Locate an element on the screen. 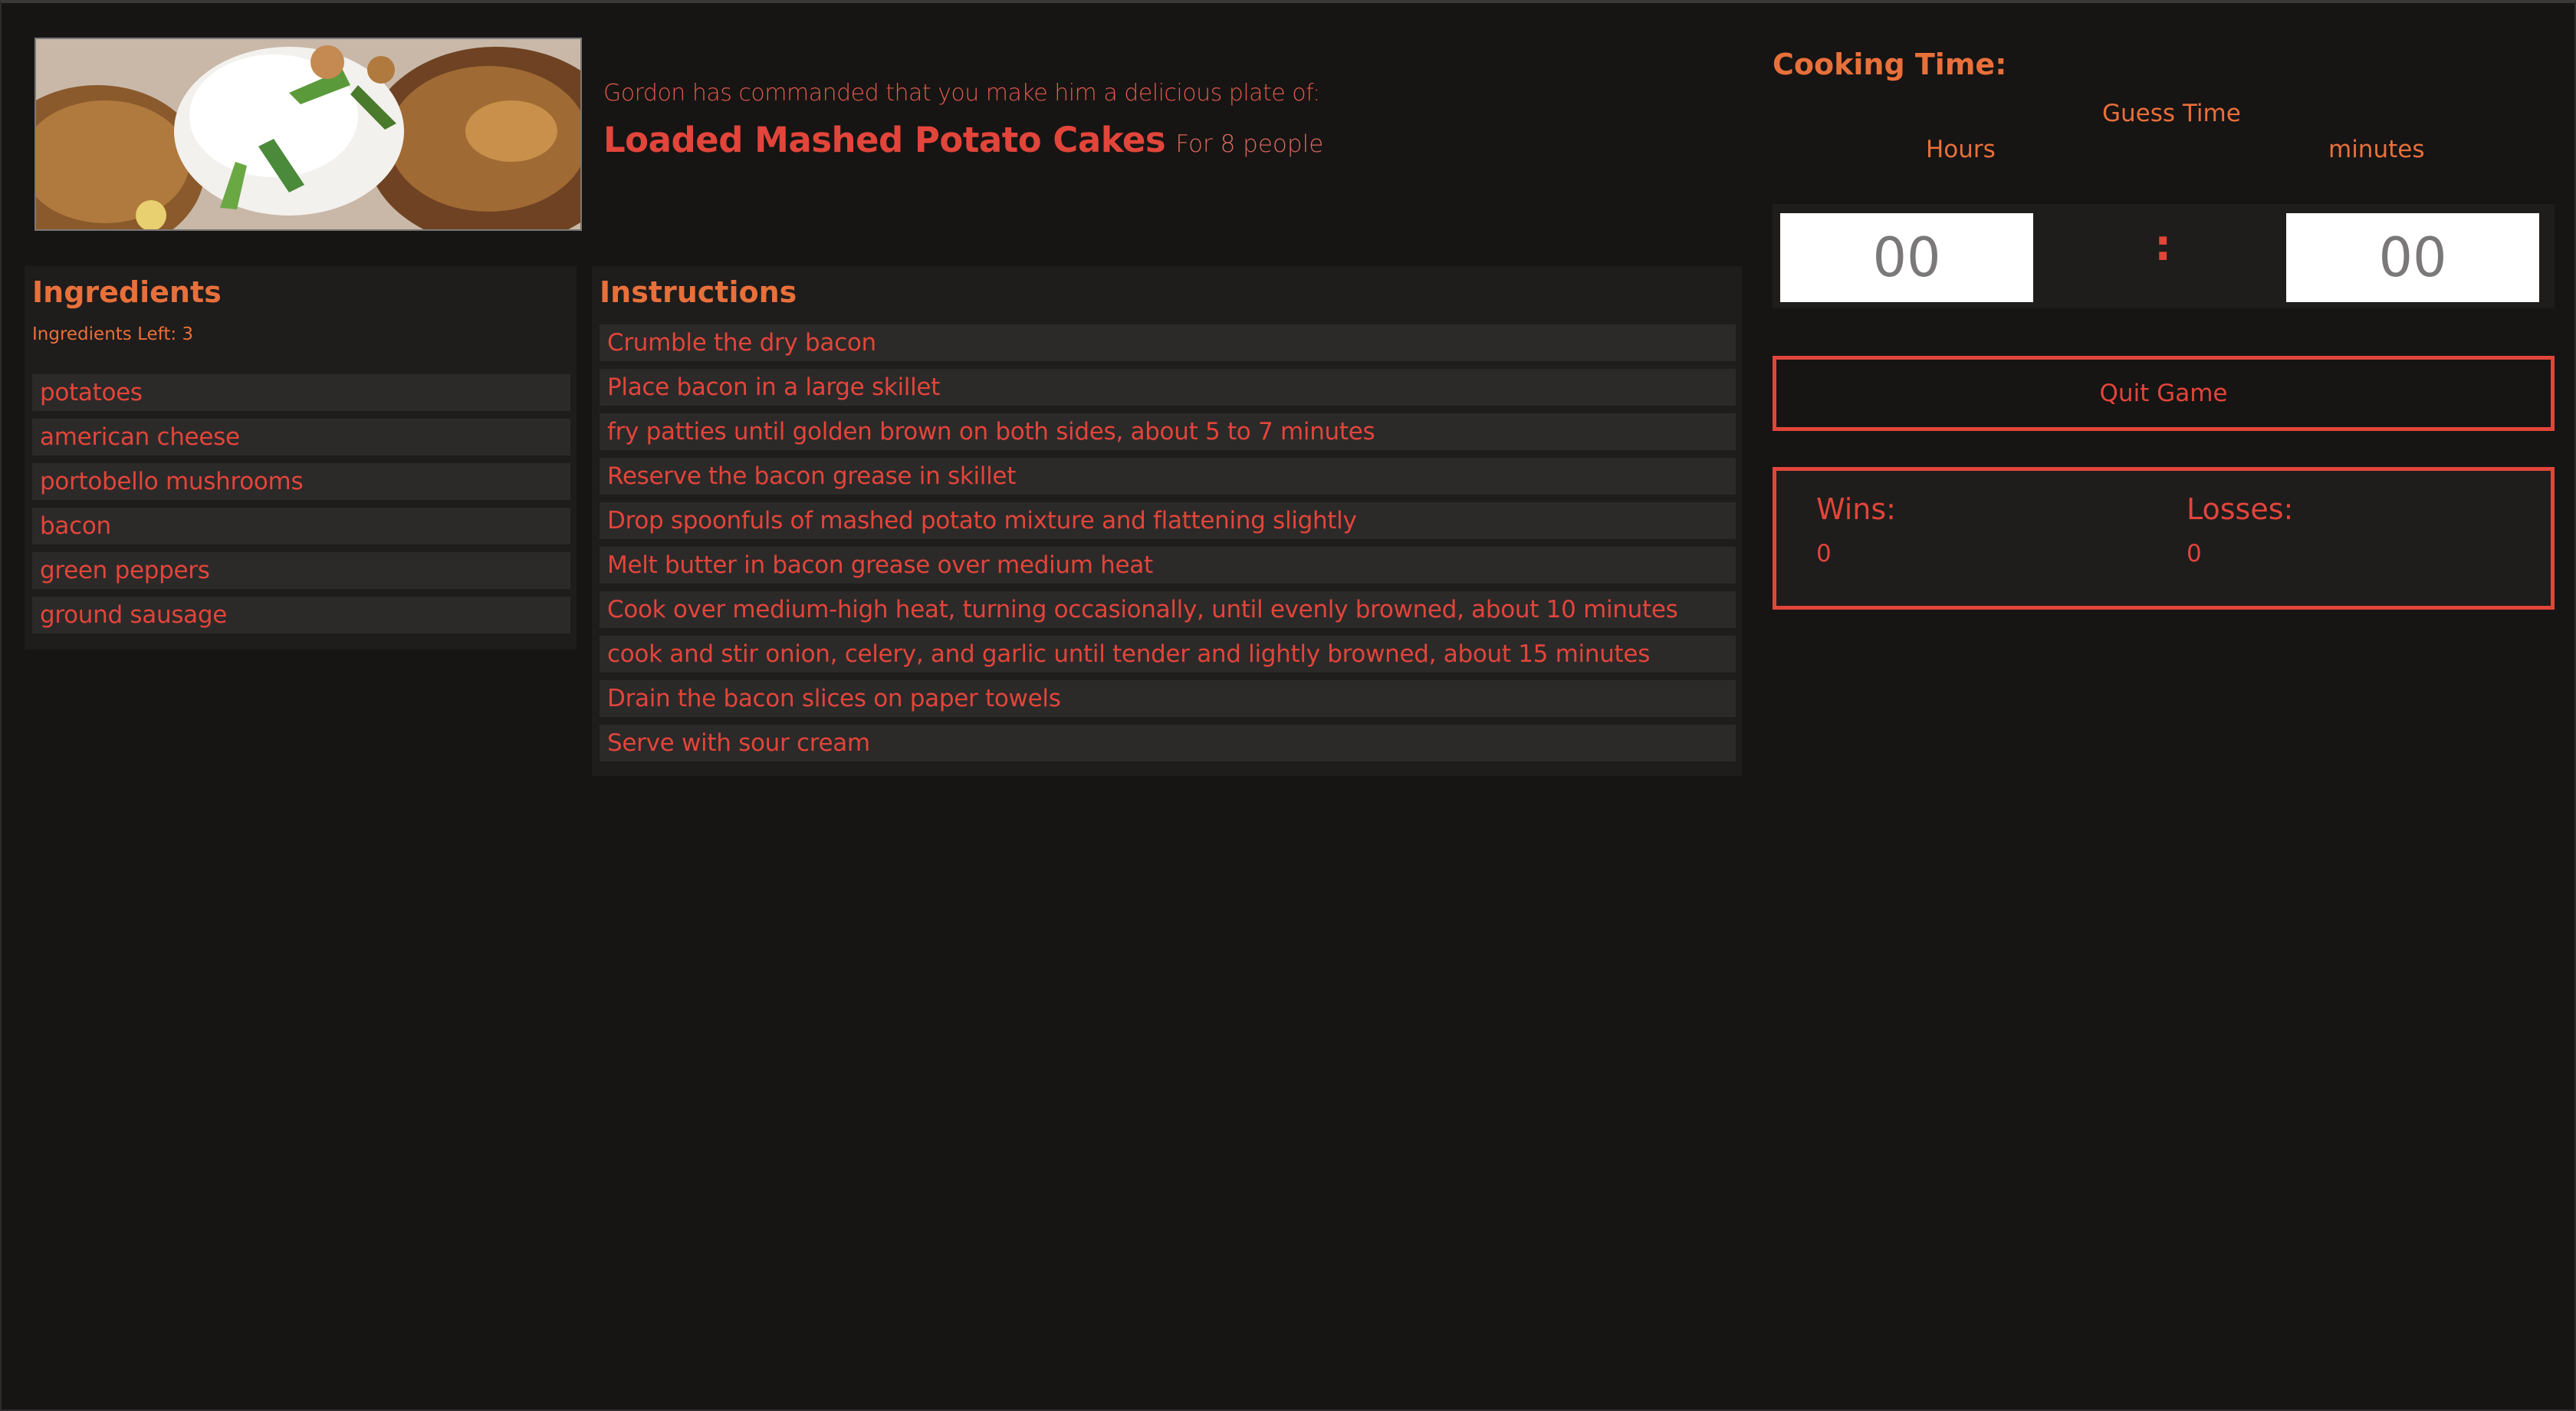  recipe-serves: For 8 people is located at coordinates (1250, 144).